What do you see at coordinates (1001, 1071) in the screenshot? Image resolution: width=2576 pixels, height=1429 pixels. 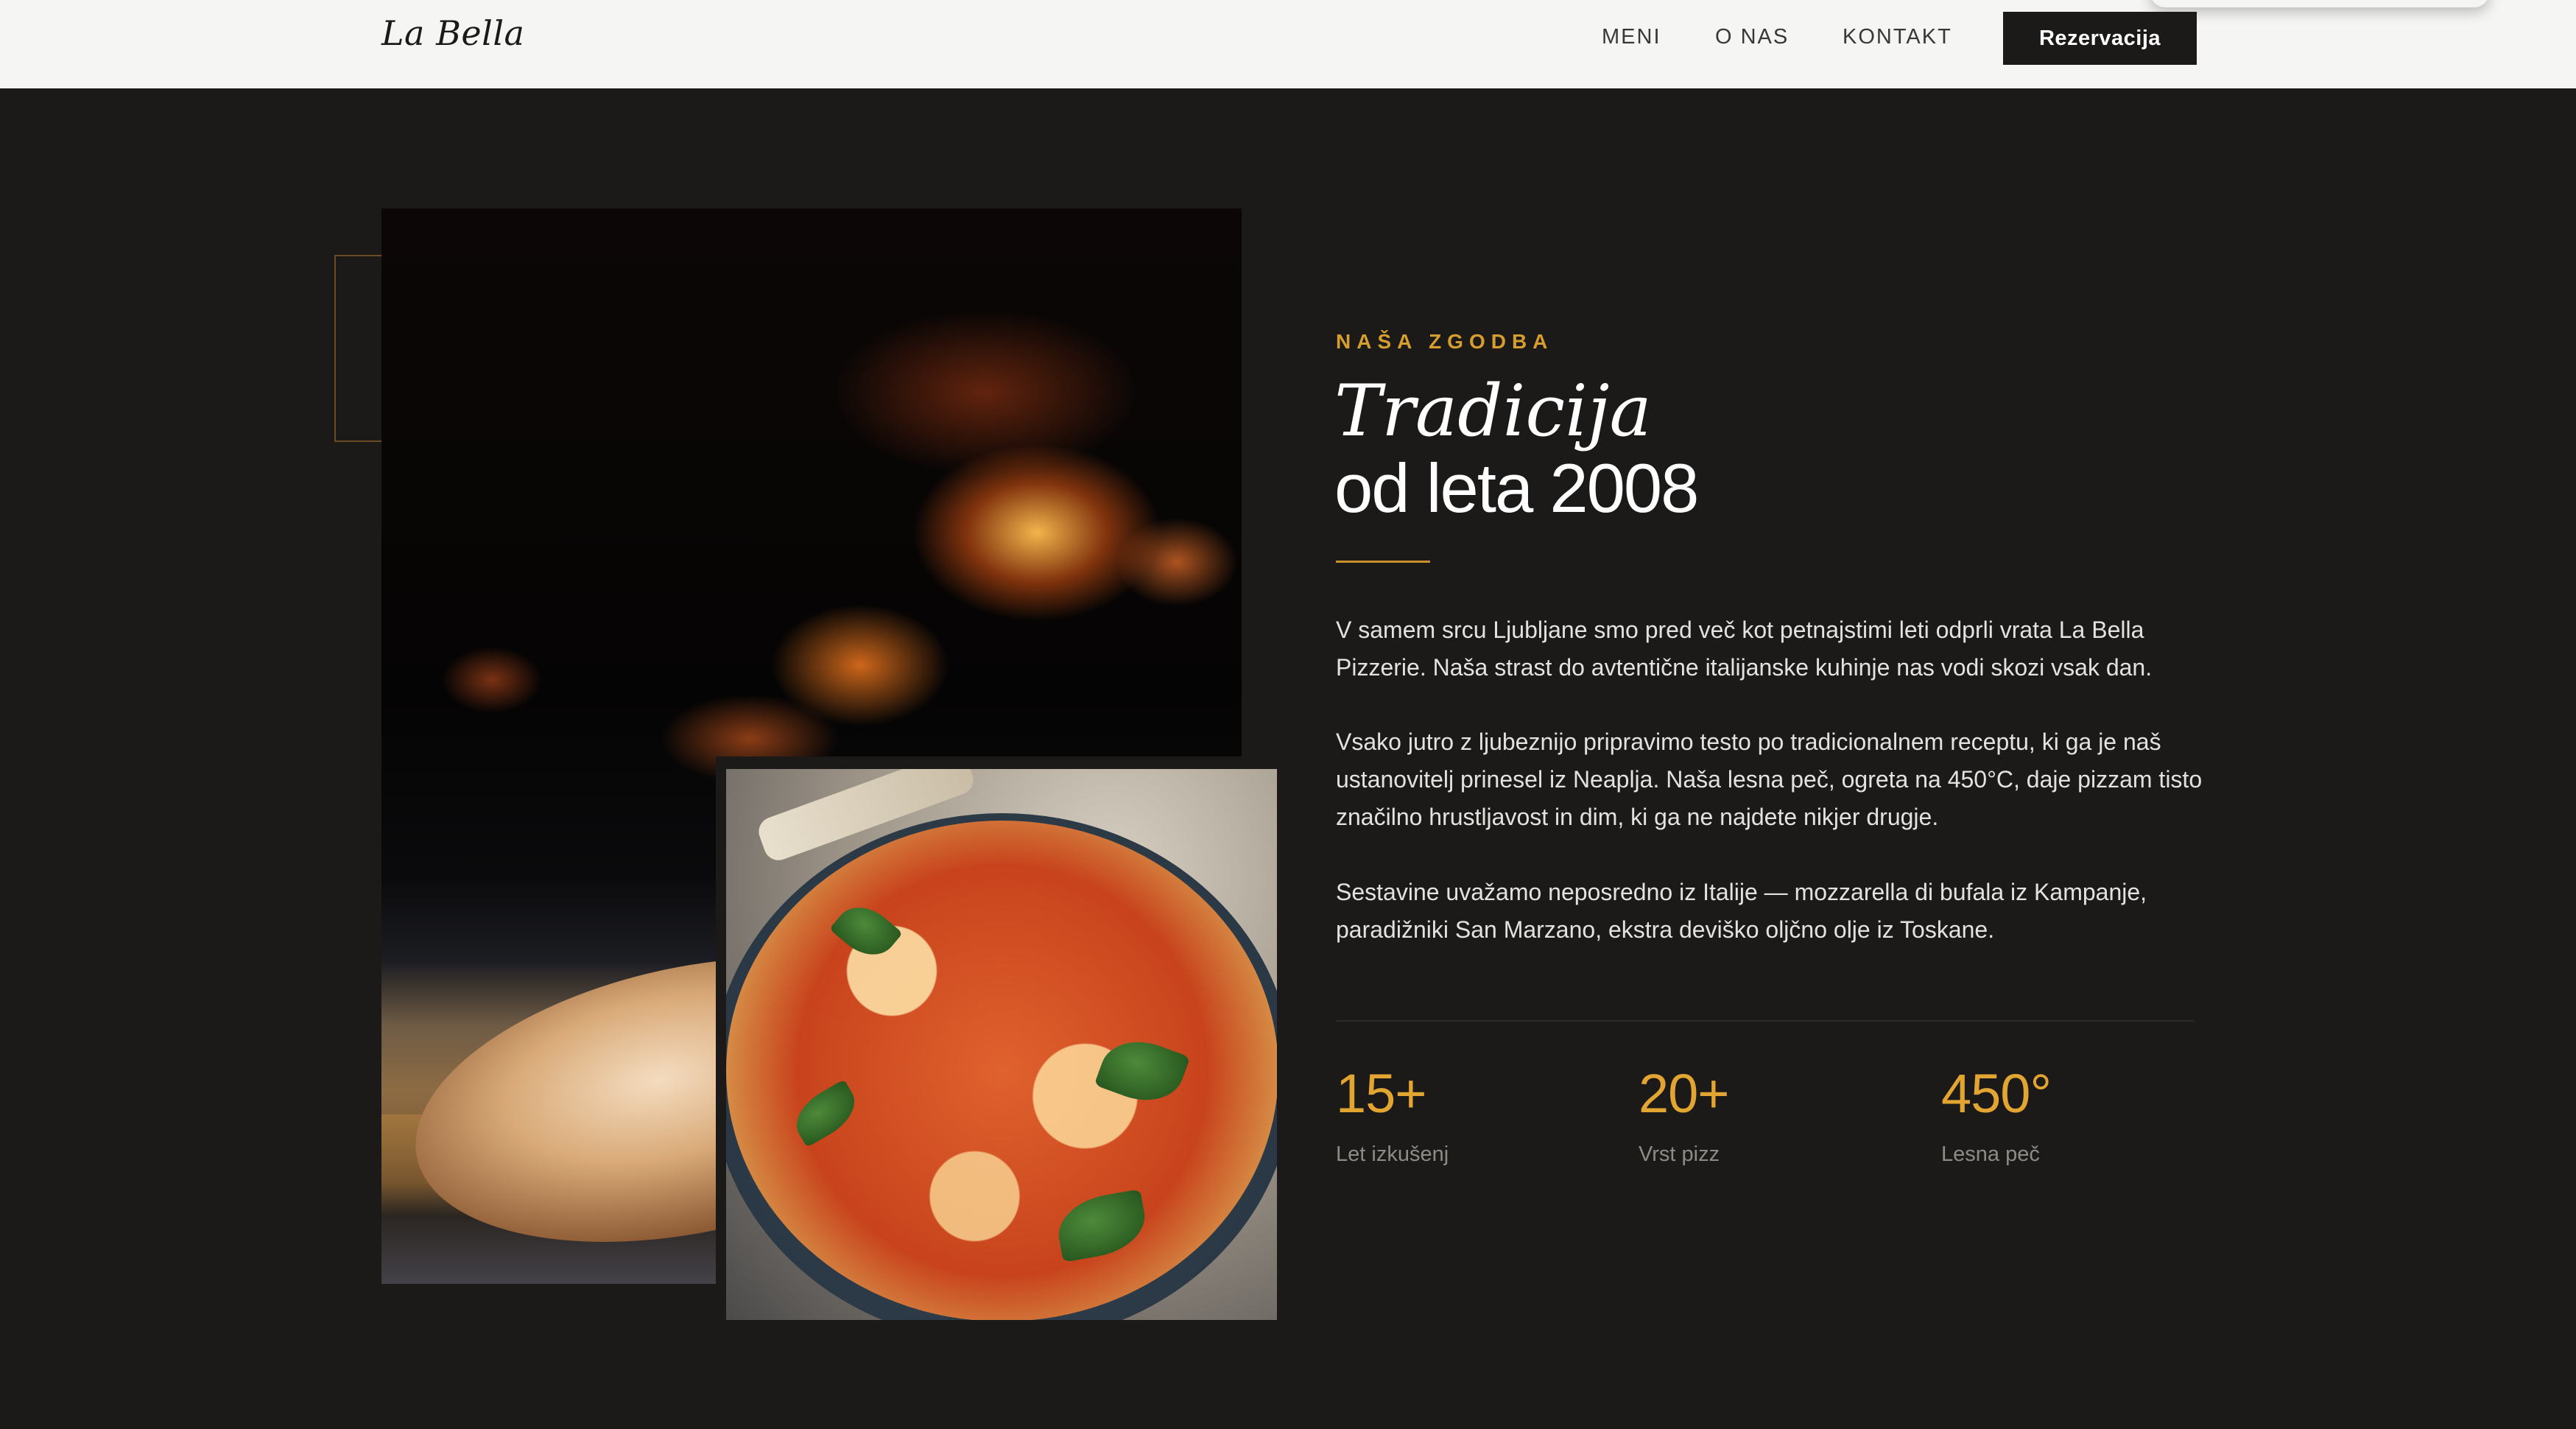 I see `pizza` at bounding box center [1001, 1071].